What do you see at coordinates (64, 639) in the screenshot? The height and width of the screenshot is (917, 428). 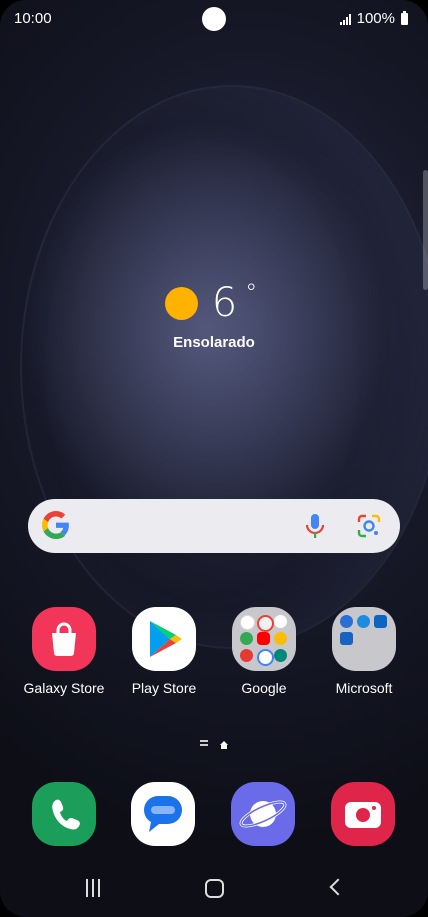 I see `galaxy-store-icon` at bounding box center [64, 639].